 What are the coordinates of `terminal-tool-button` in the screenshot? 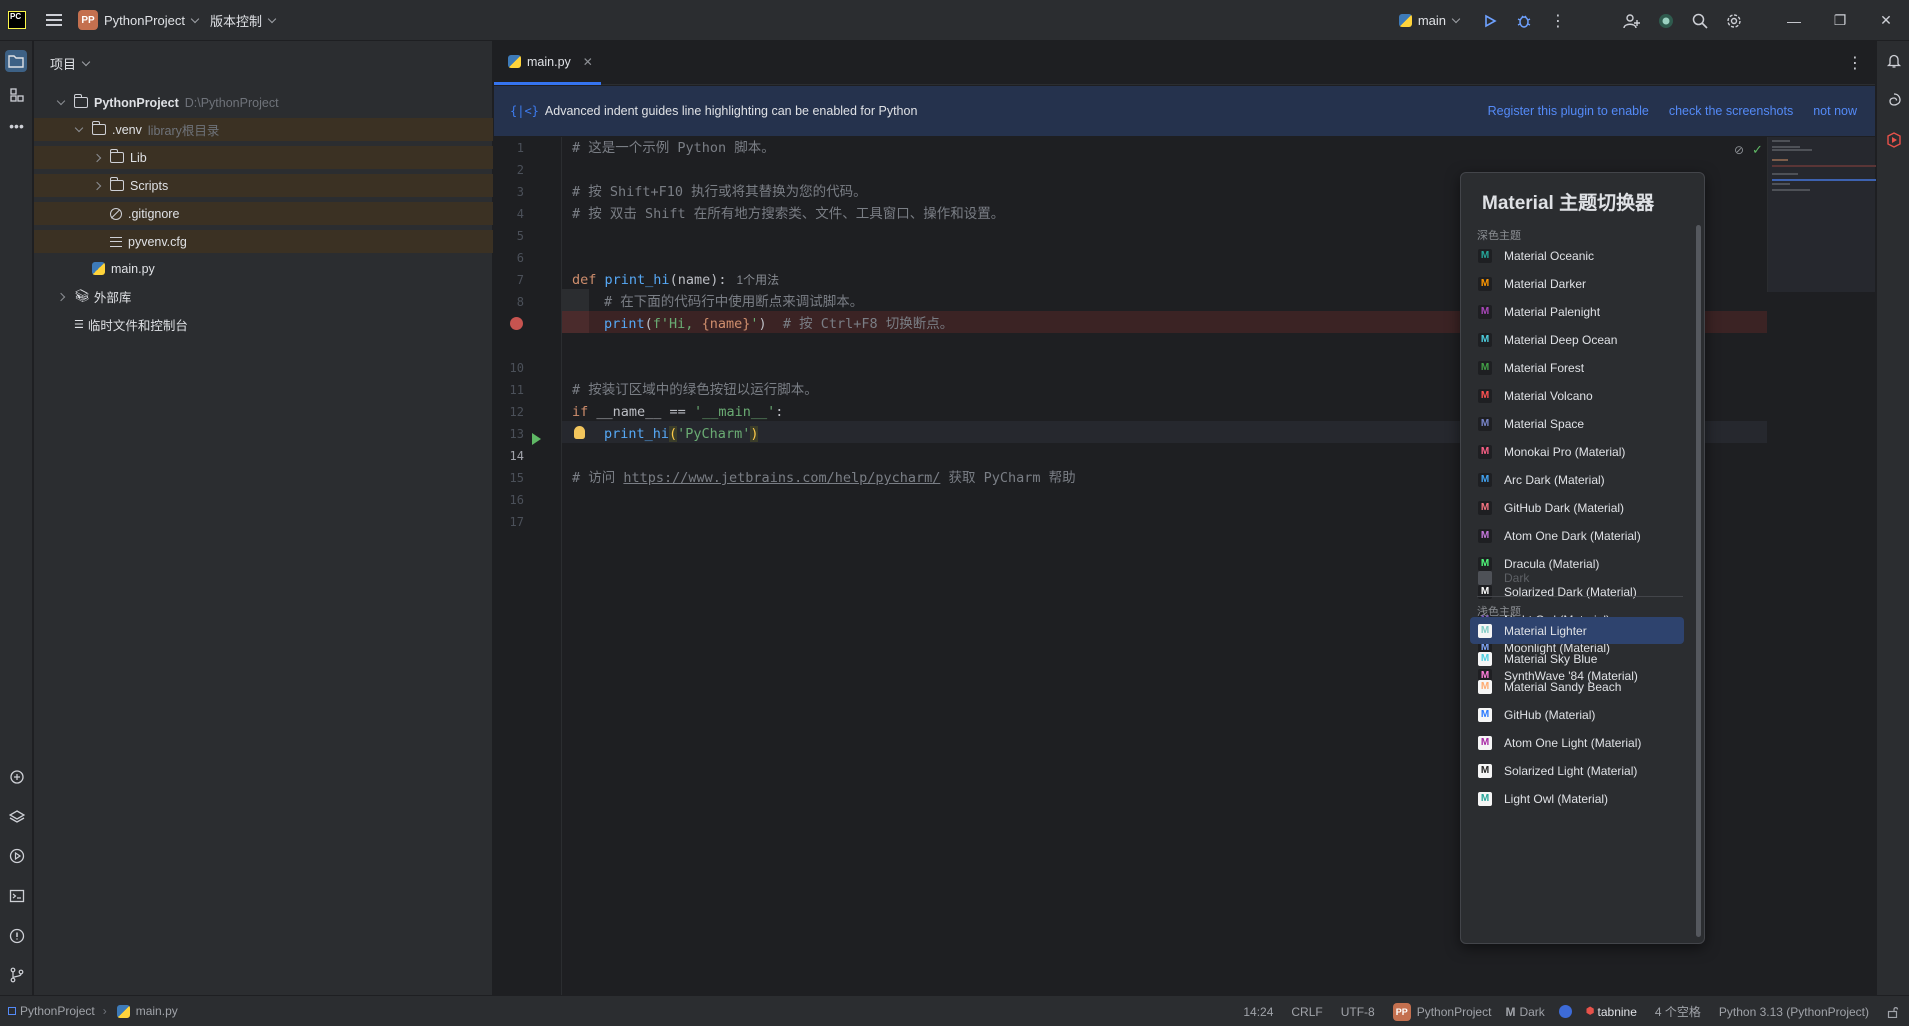 It's located at (16, 895).